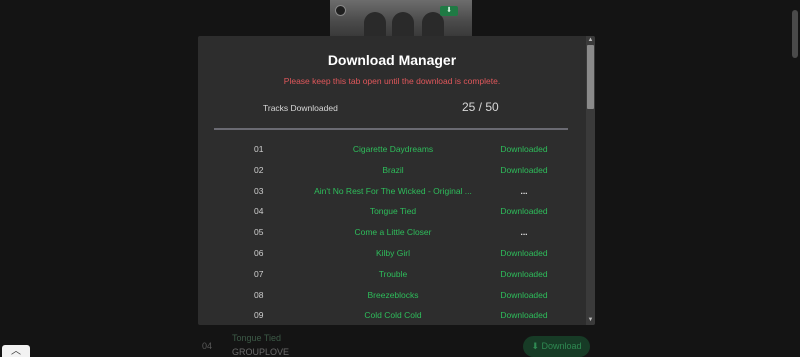 The width and height of the screenshot is (800, 357). Describe the element at coordinates (480, 107) in the screenshot. I see `progress-count: 25 / 50` at that location.